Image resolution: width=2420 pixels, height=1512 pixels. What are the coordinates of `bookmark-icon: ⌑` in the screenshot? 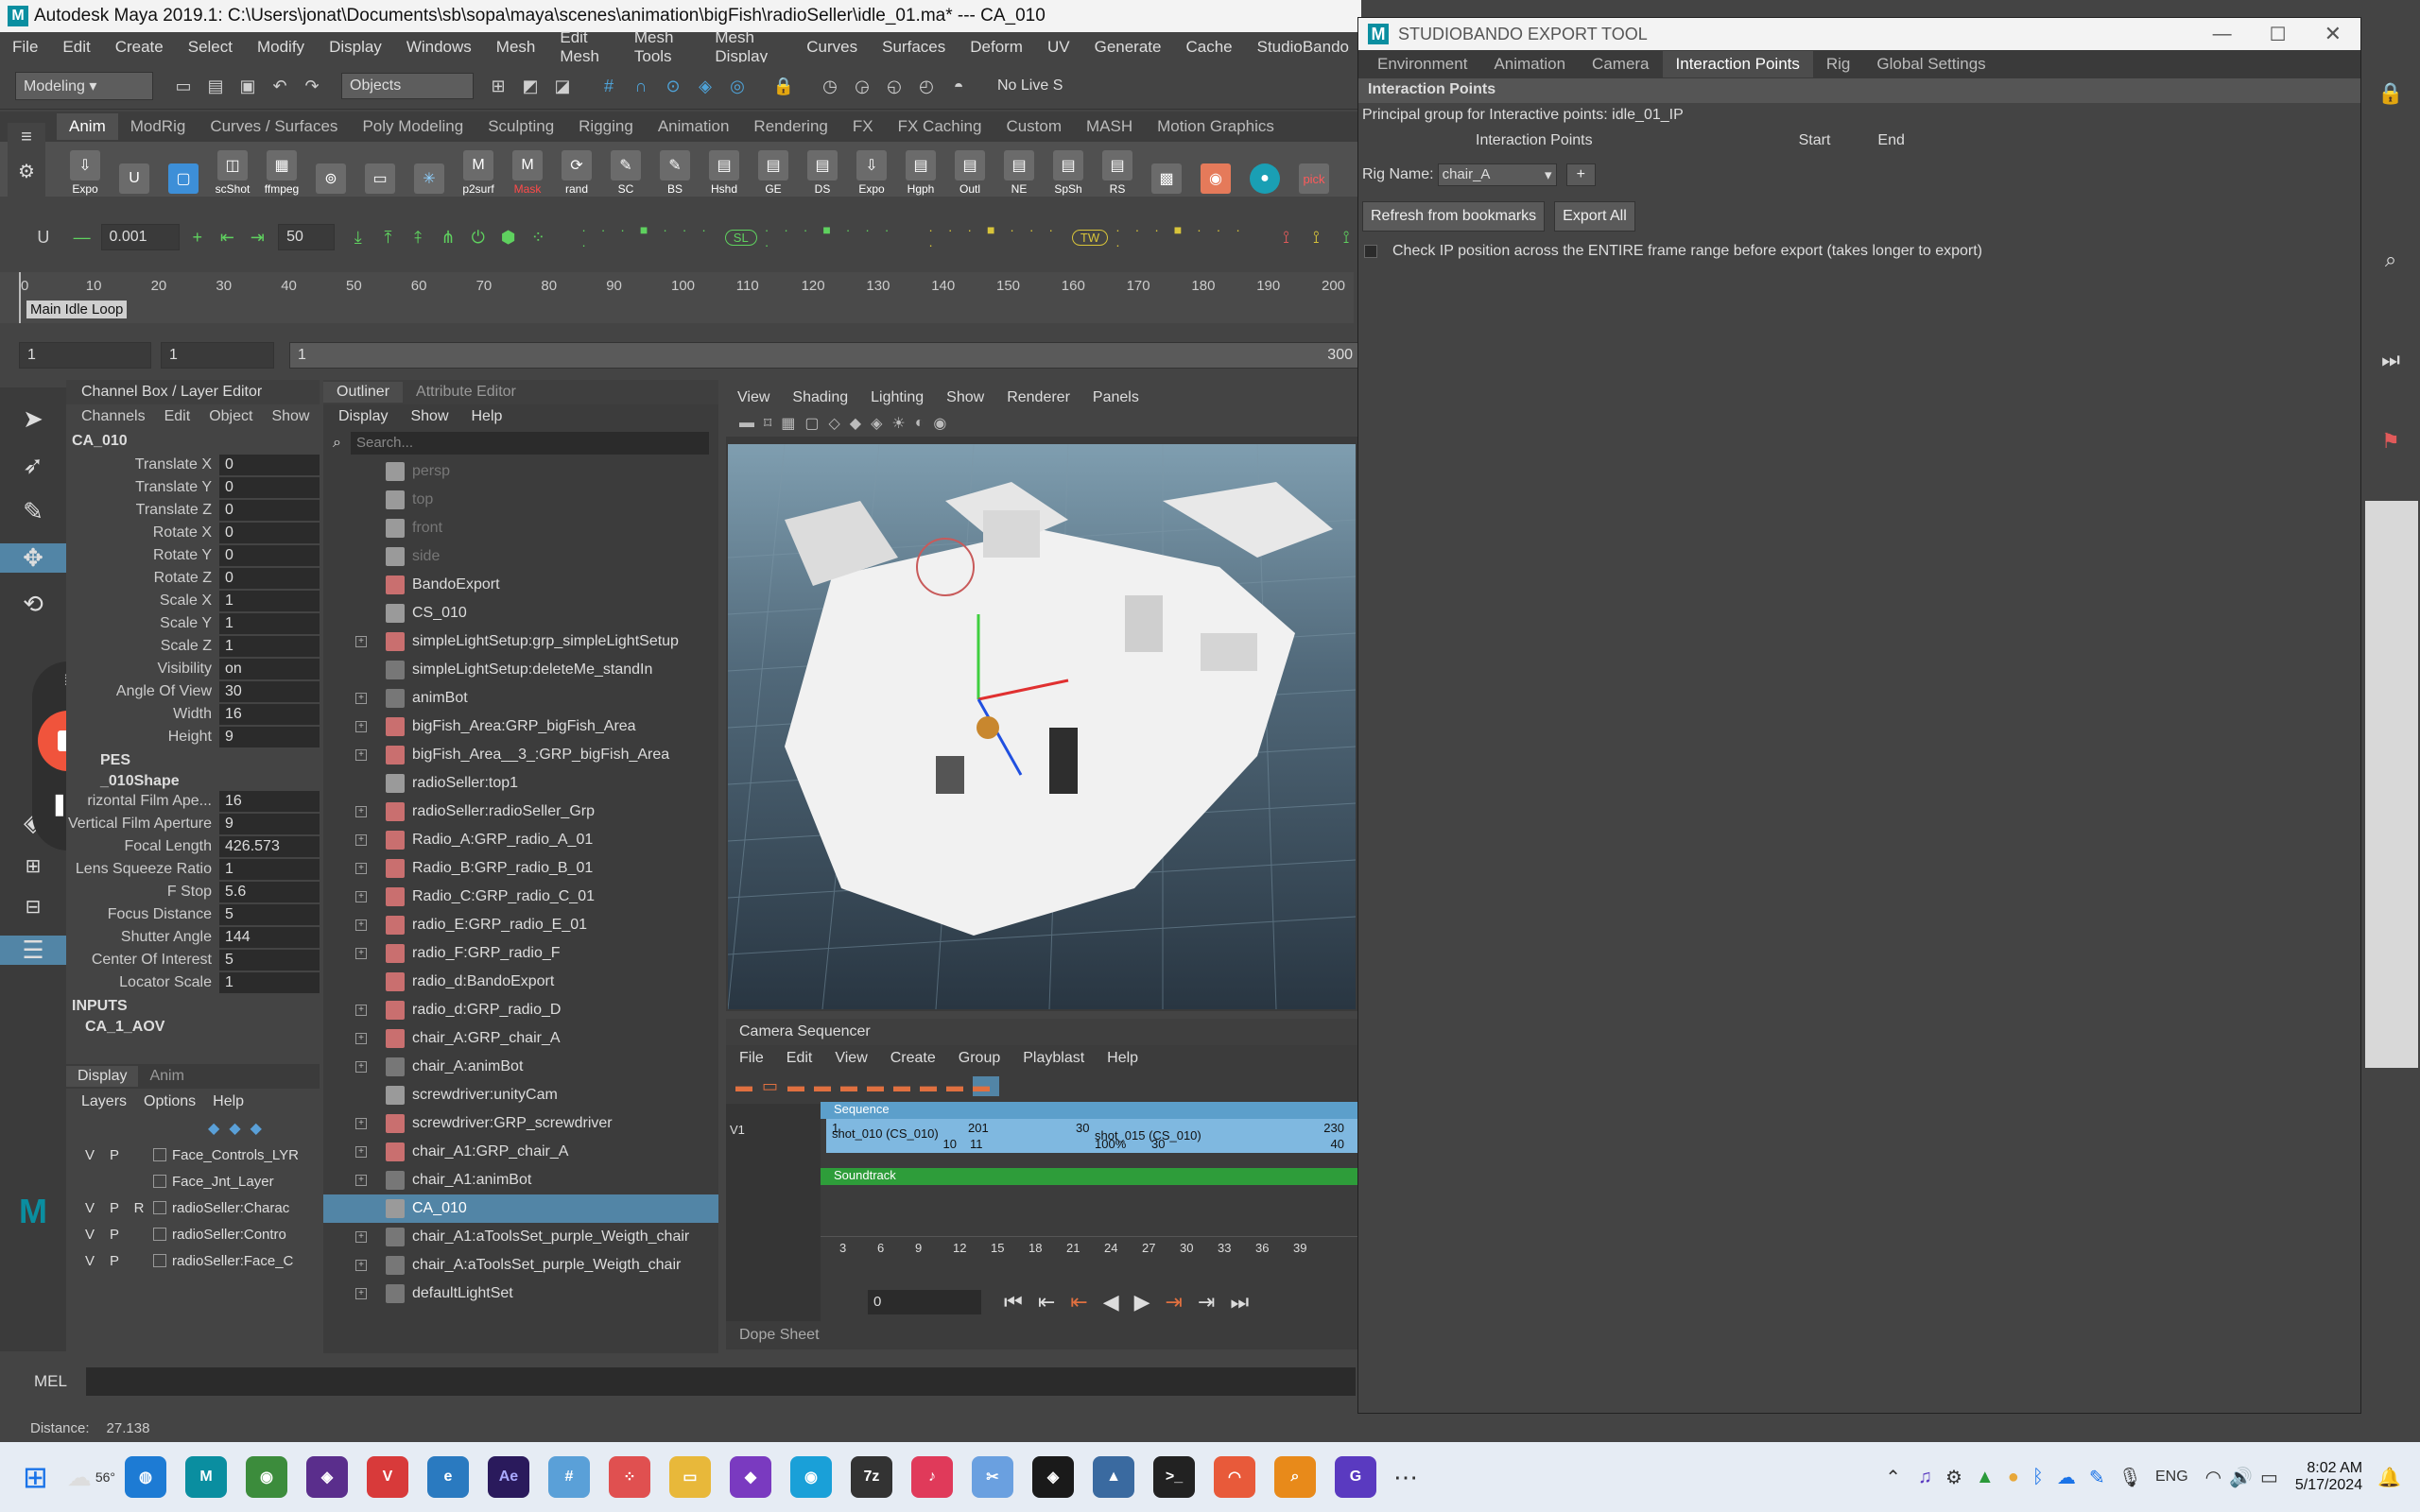 It's located at (772, 423).